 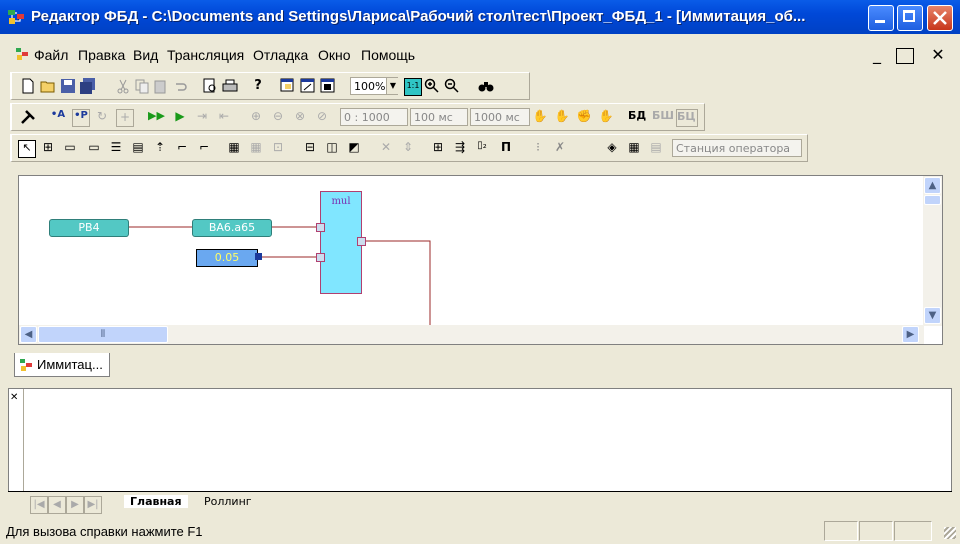 I want to click on menu-view: Вид, so click(x=145, y=55).